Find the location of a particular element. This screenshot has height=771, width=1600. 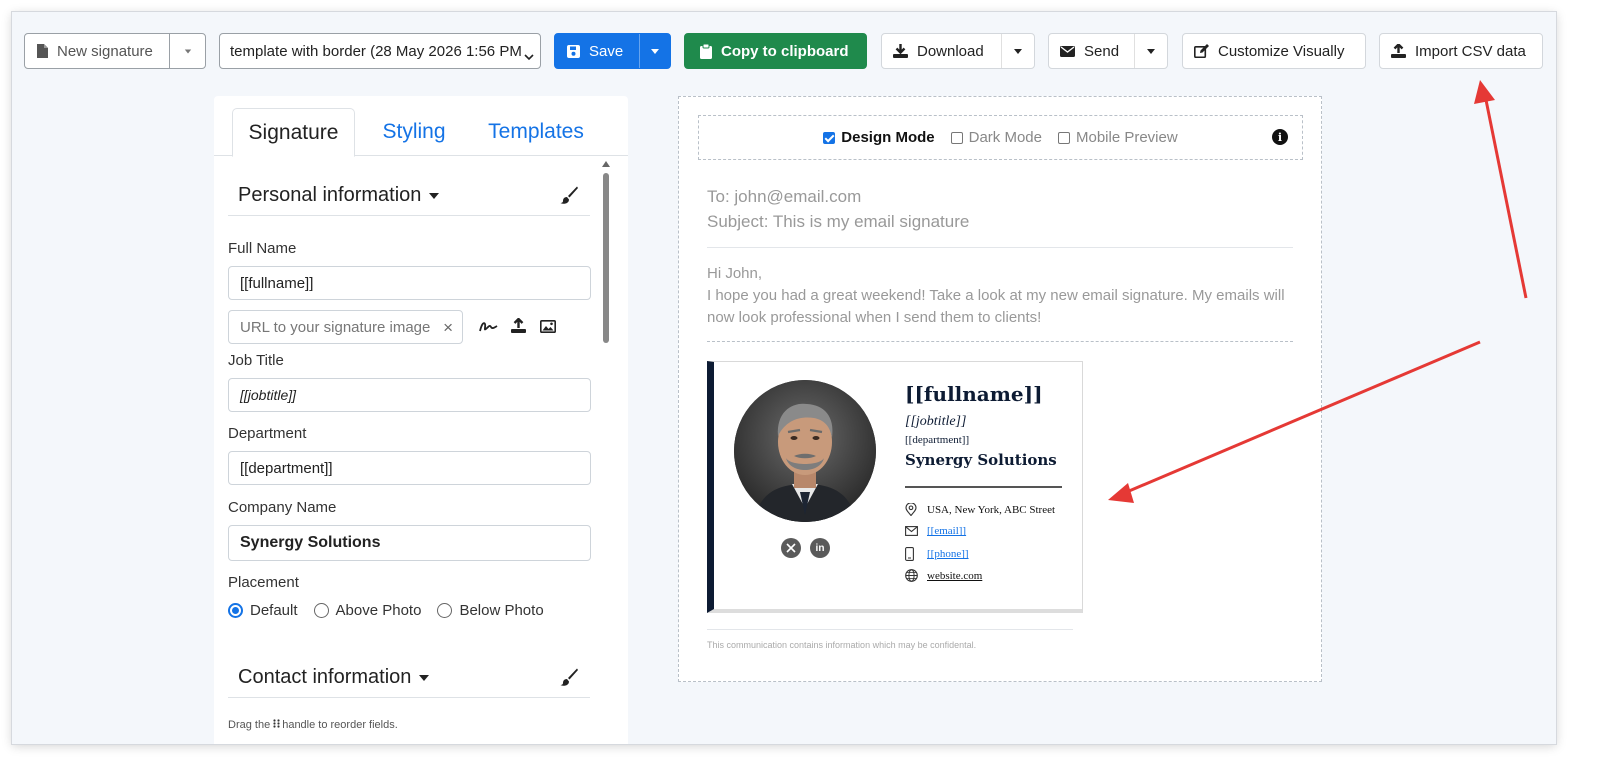

download-dropdown is located at coordinates (1017, 51).